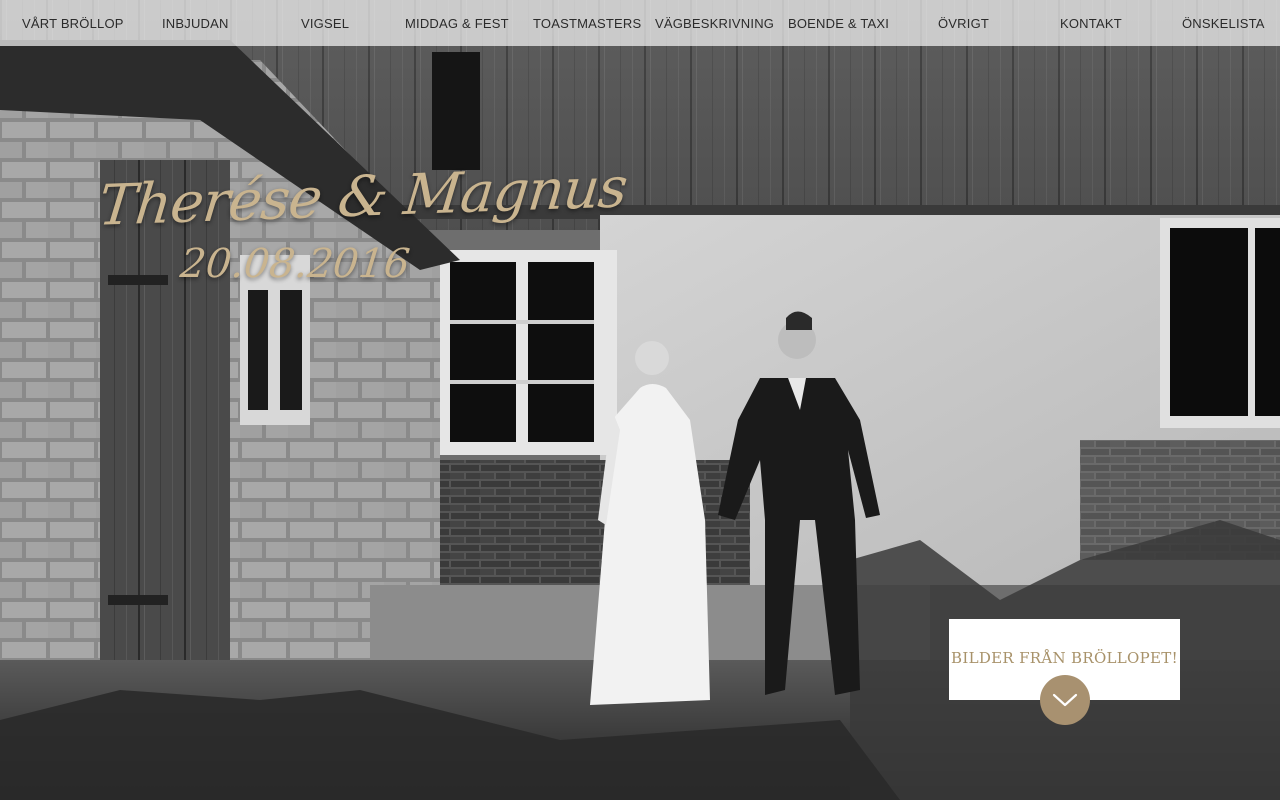 This screenshot has height=800, width=1280. I want to click on scroll-down-button, so click(1065, 700).